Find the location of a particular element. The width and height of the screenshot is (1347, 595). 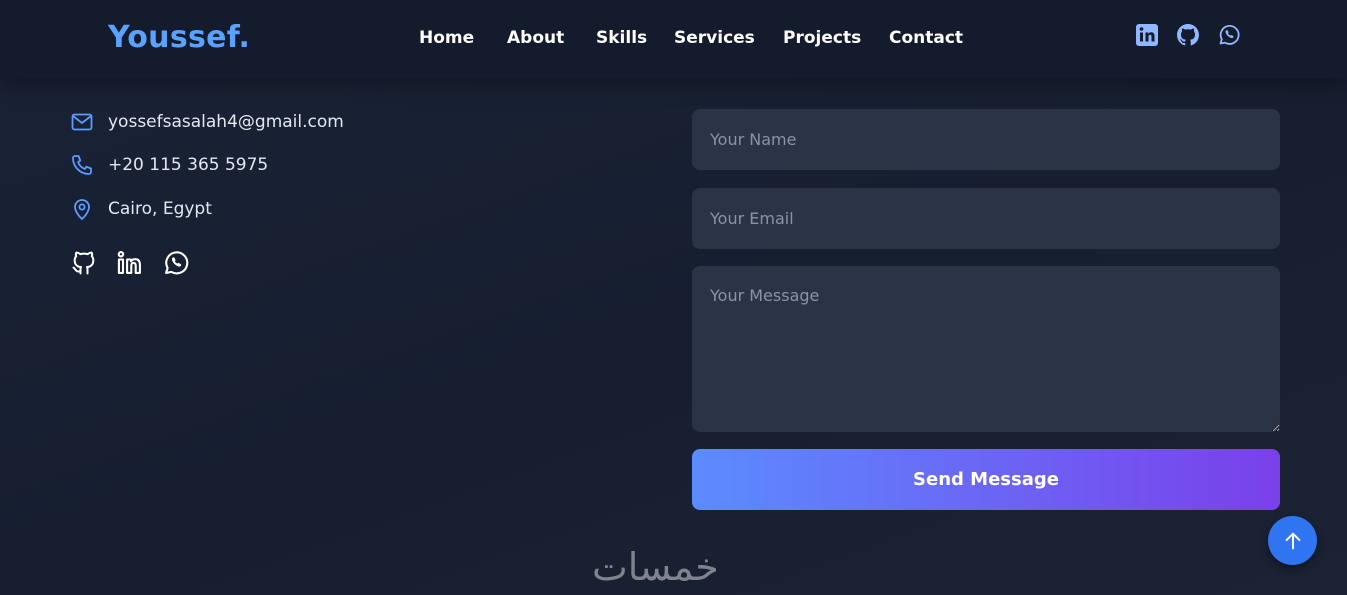

nav-projects: Projects is located at coordinates (822, 38).